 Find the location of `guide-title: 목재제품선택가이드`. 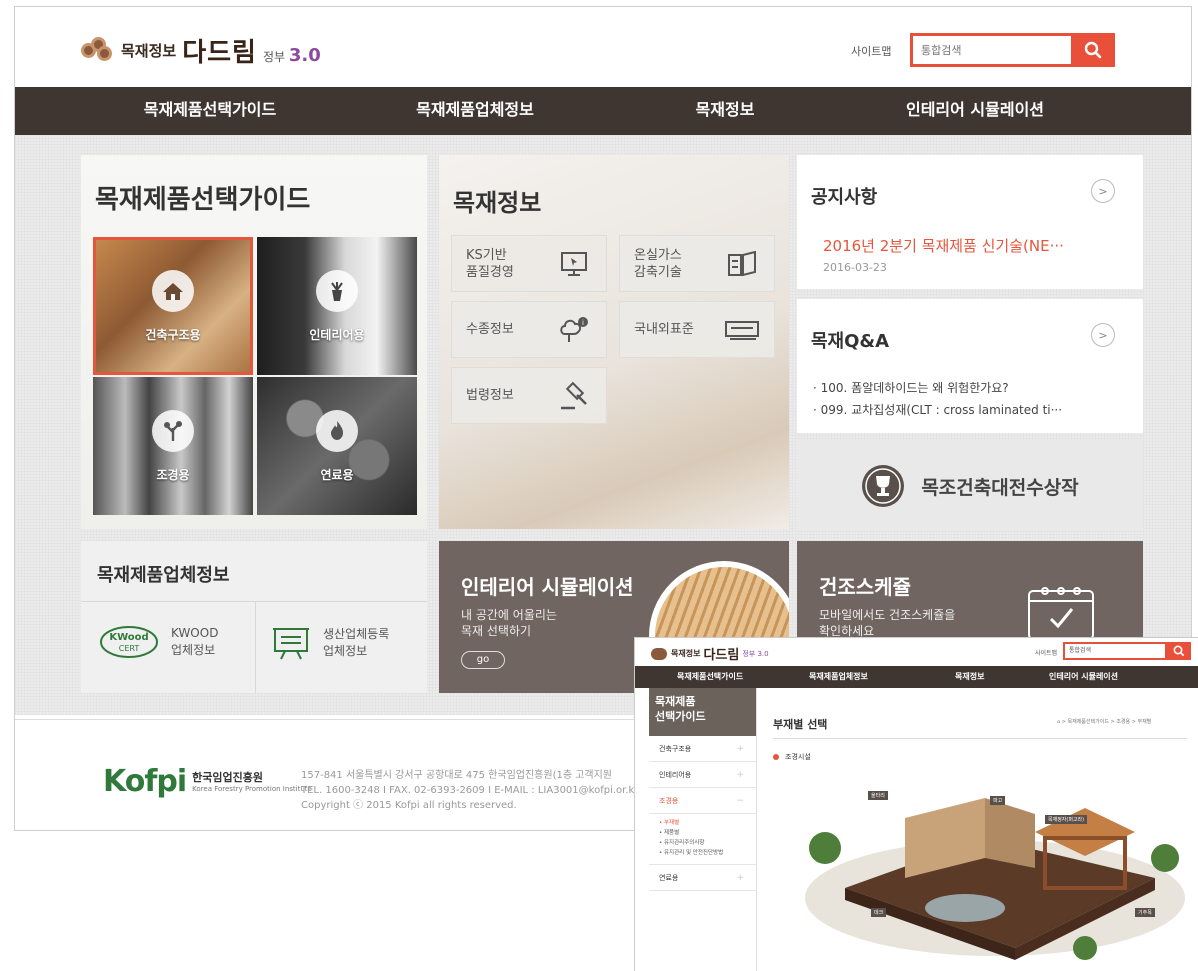

guide-title: 목재제품선택가이드 is located at coordinates (203, 200).